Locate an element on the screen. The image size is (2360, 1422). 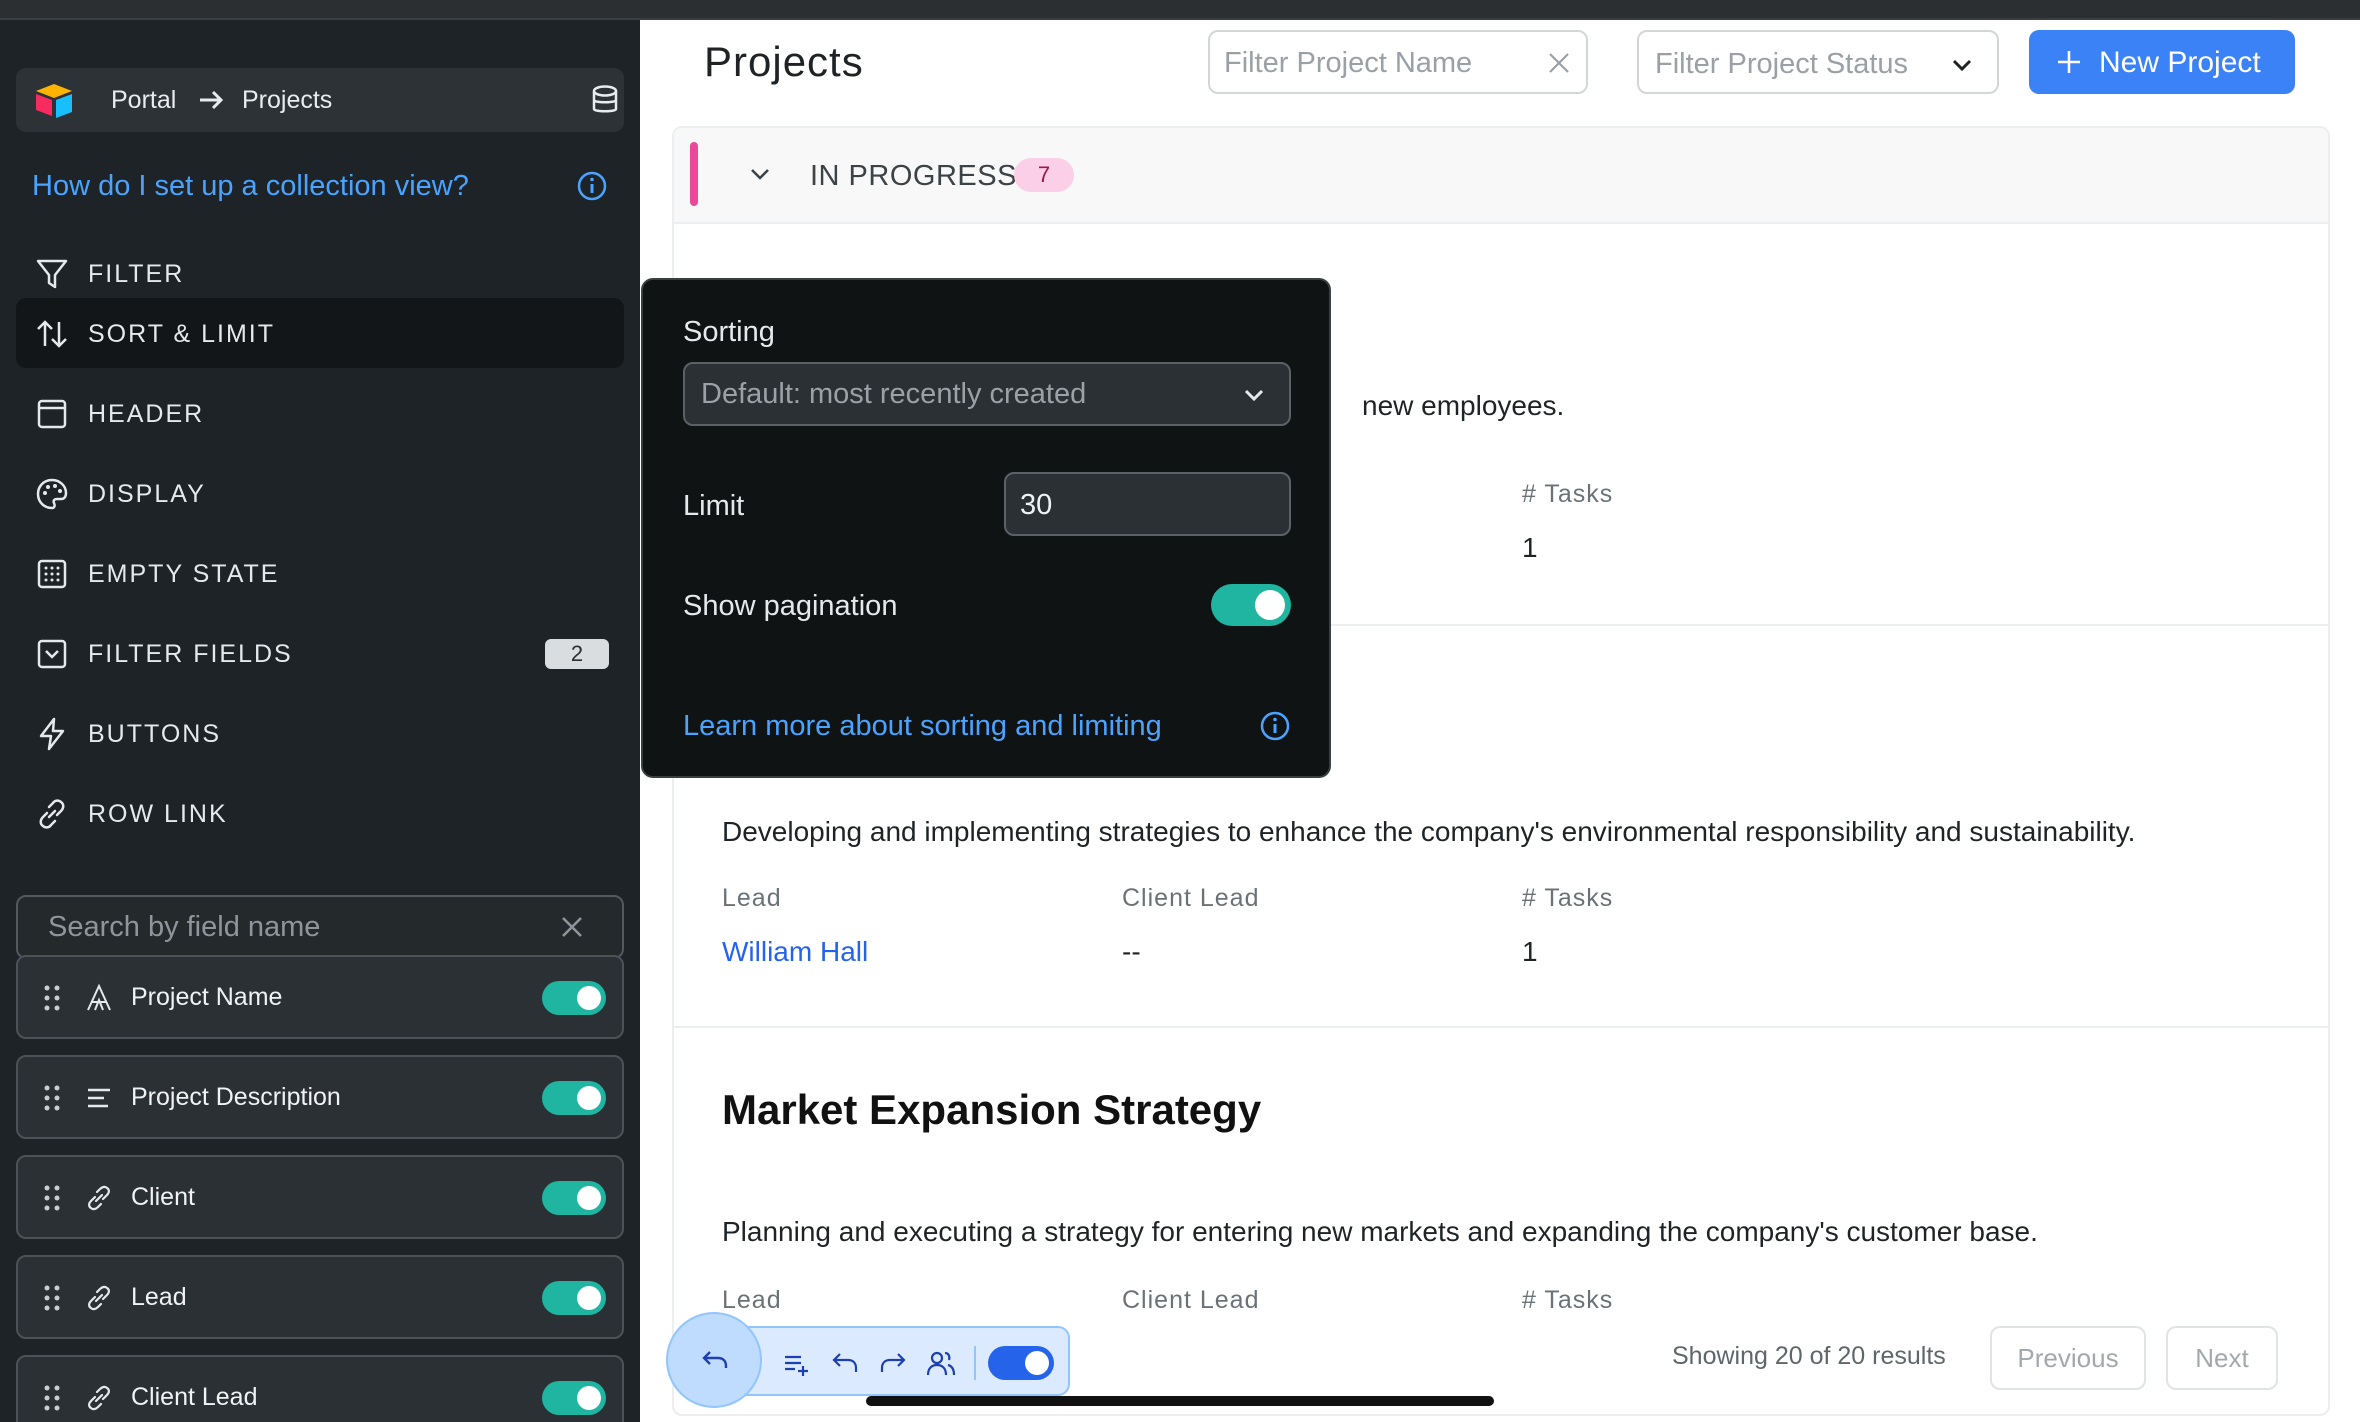
app-logo-icon is located at coordinates (54, 101).